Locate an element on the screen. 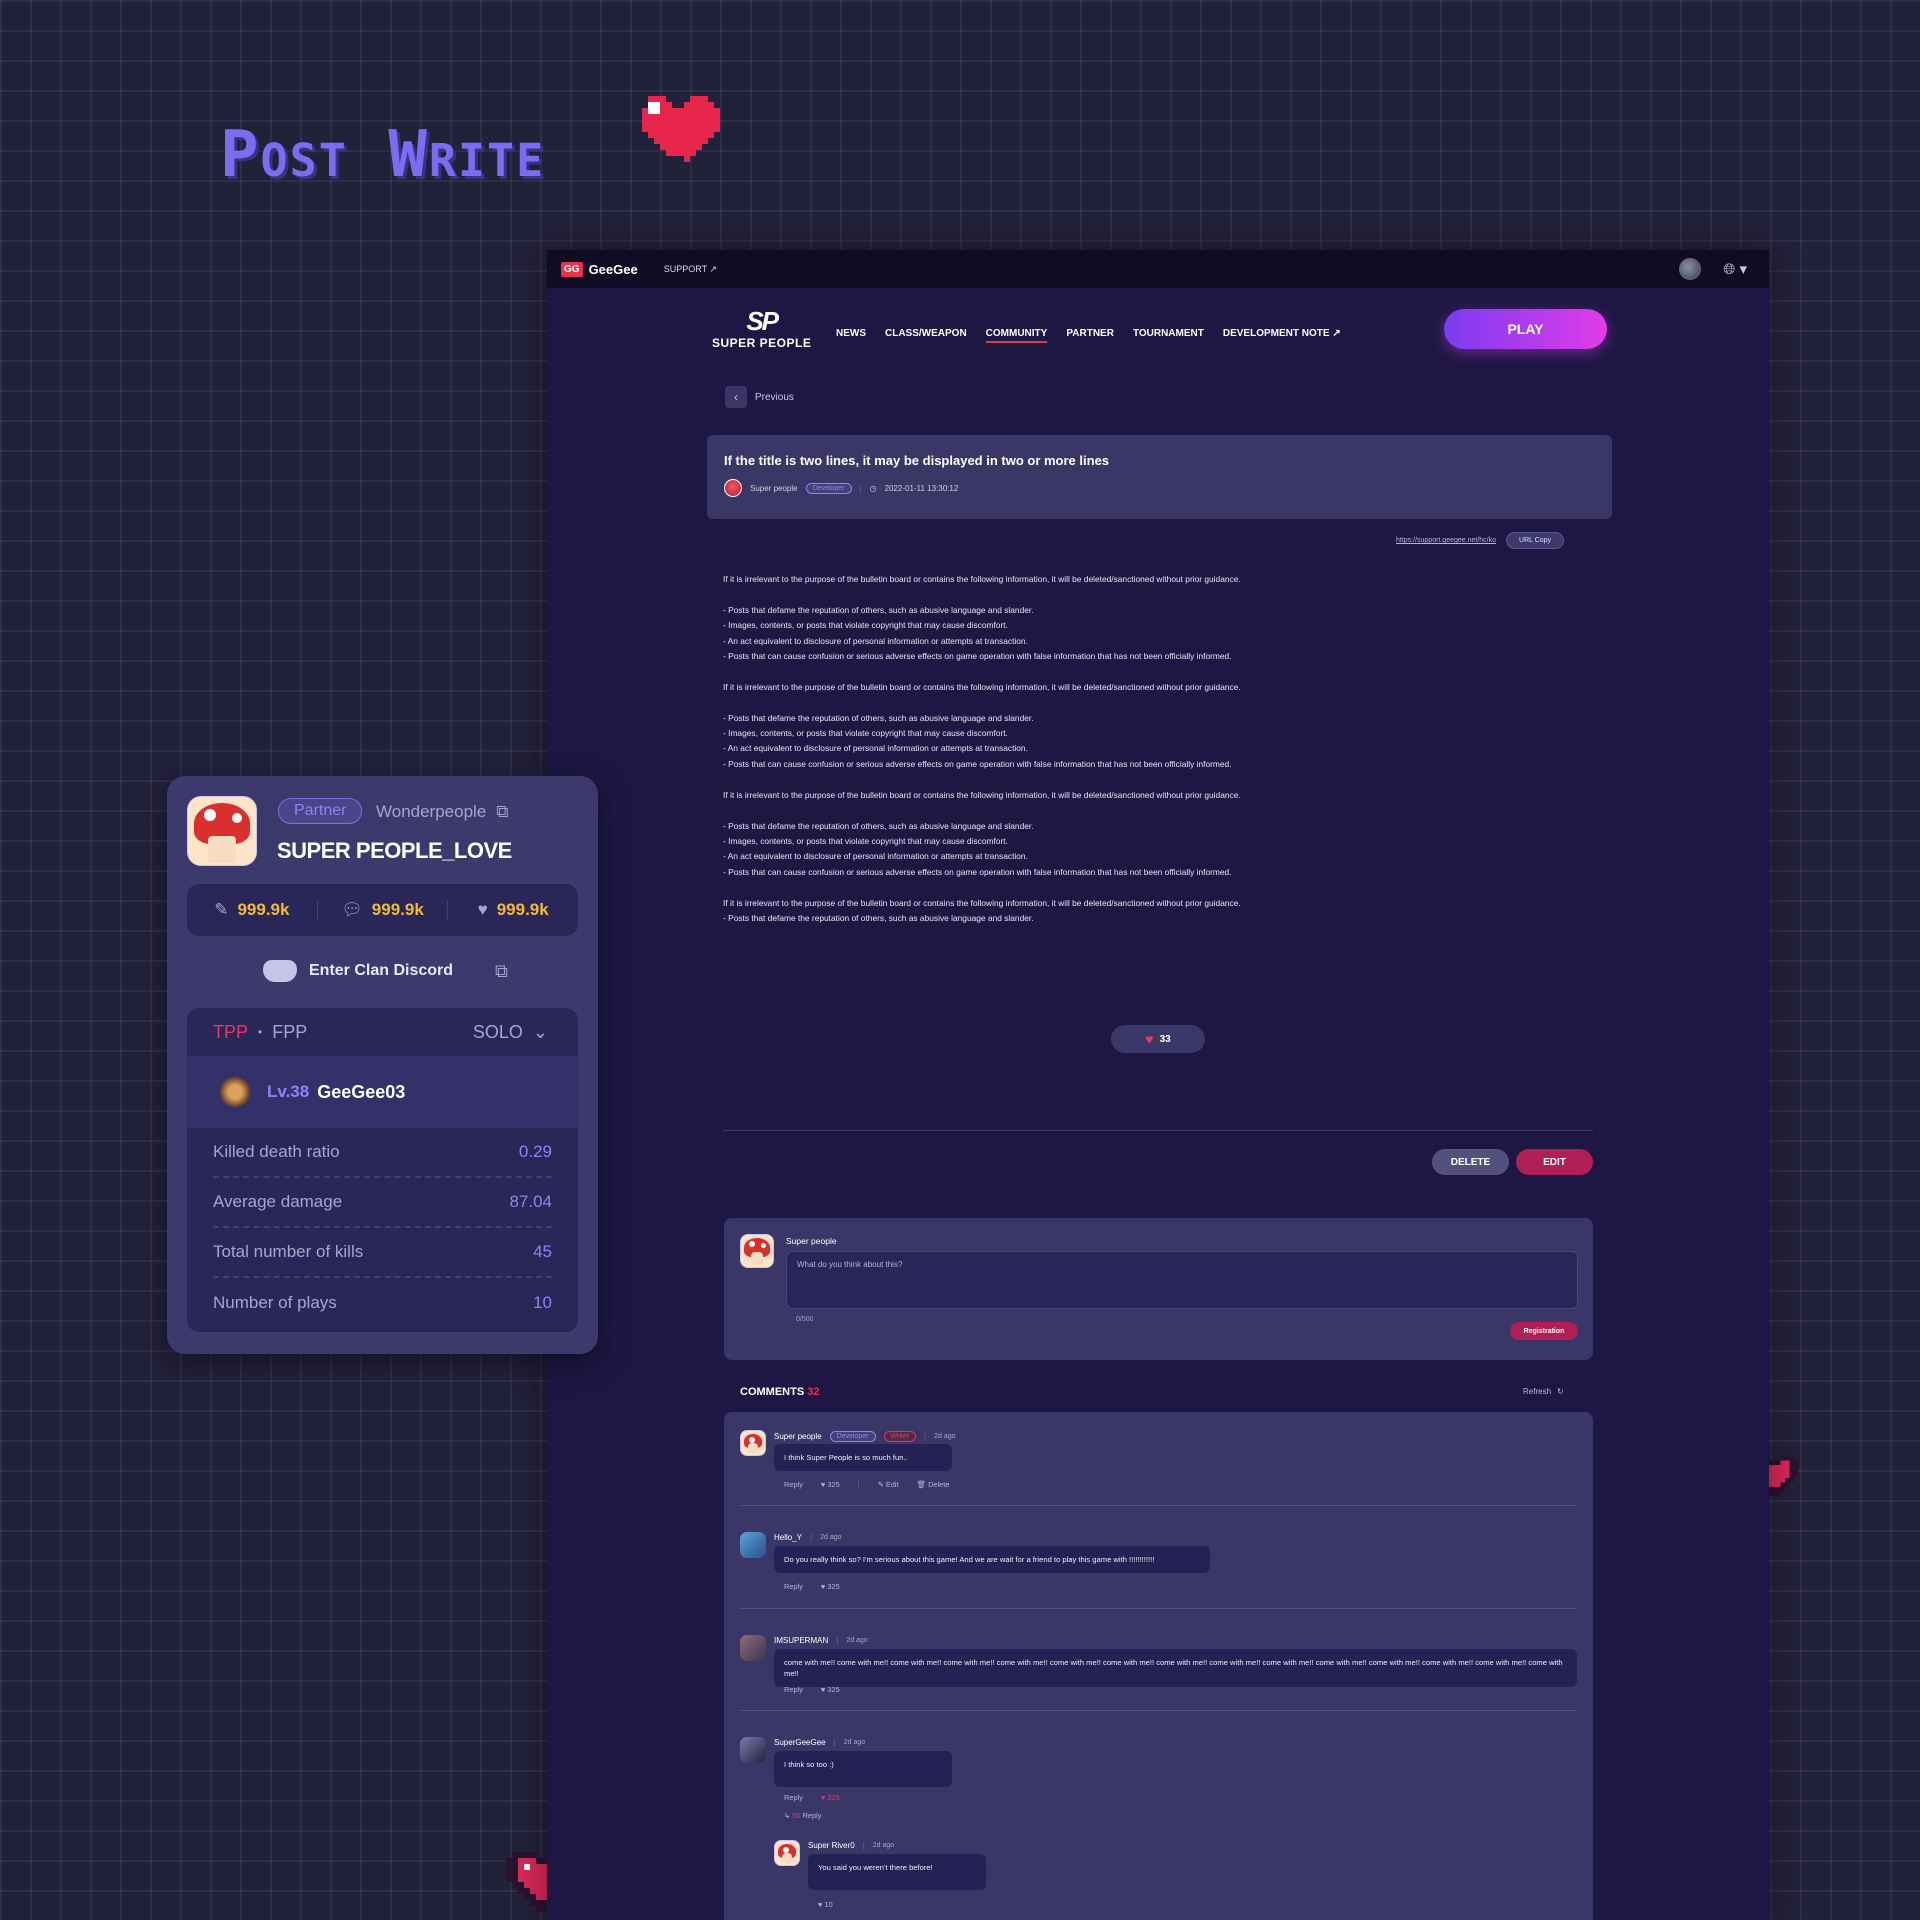 This screenshot has height=1920, width=1920. edit-button: EDIT is located at coordinates (1554, 1162).